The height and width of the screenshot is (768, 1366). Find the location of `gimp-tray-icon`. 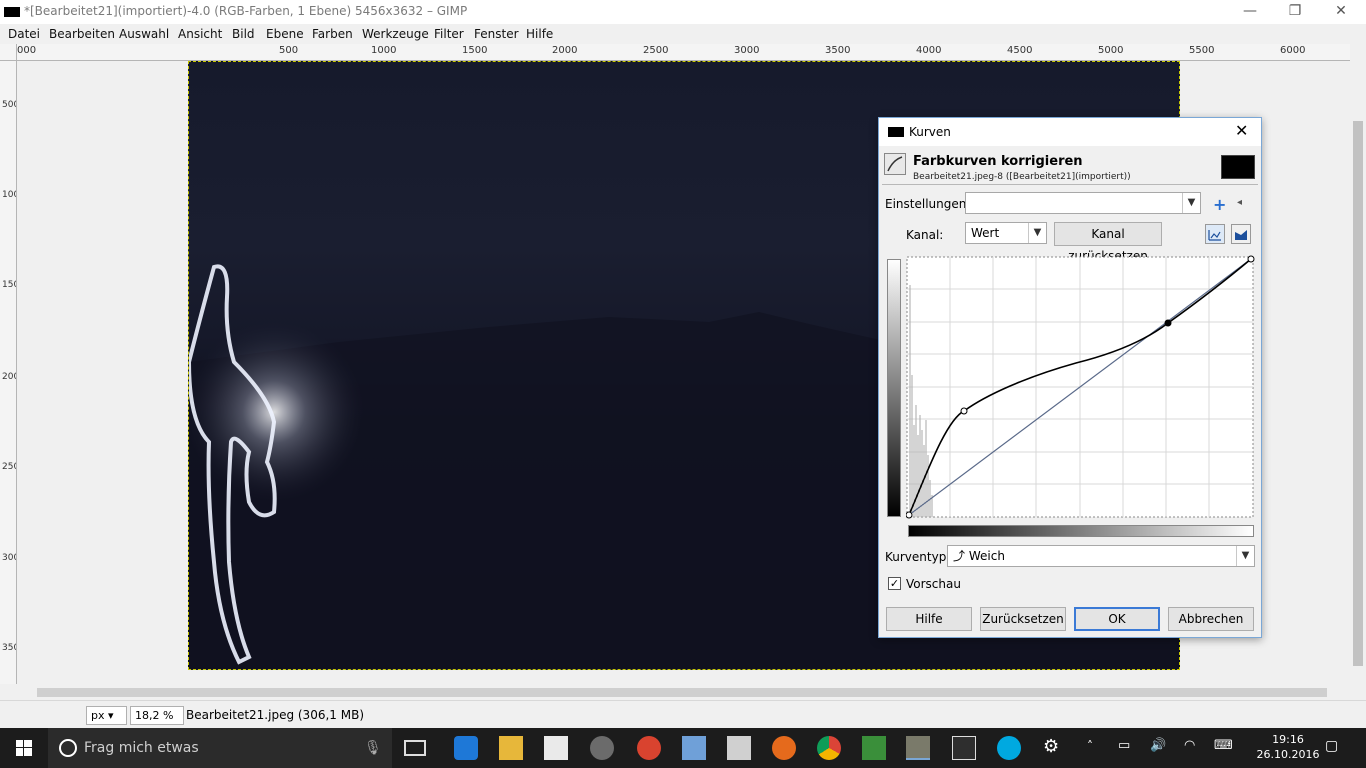

gimp-tray-icon is located at coordinates (602, 748).